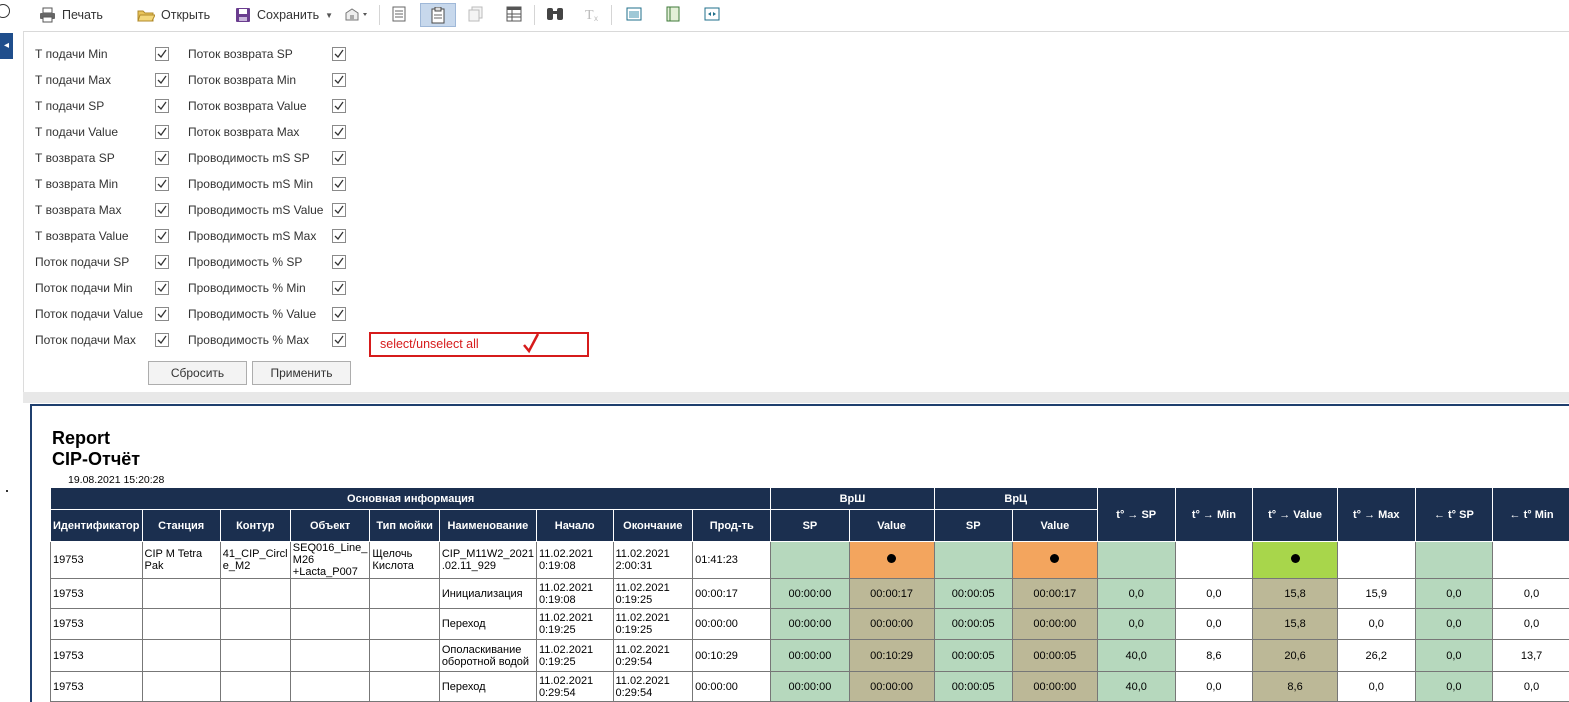 The width and height of the screenshot is (1569, 702). Describe the element at coordinates (243, 15) in the screenshot. I see `save-icon` at that location.